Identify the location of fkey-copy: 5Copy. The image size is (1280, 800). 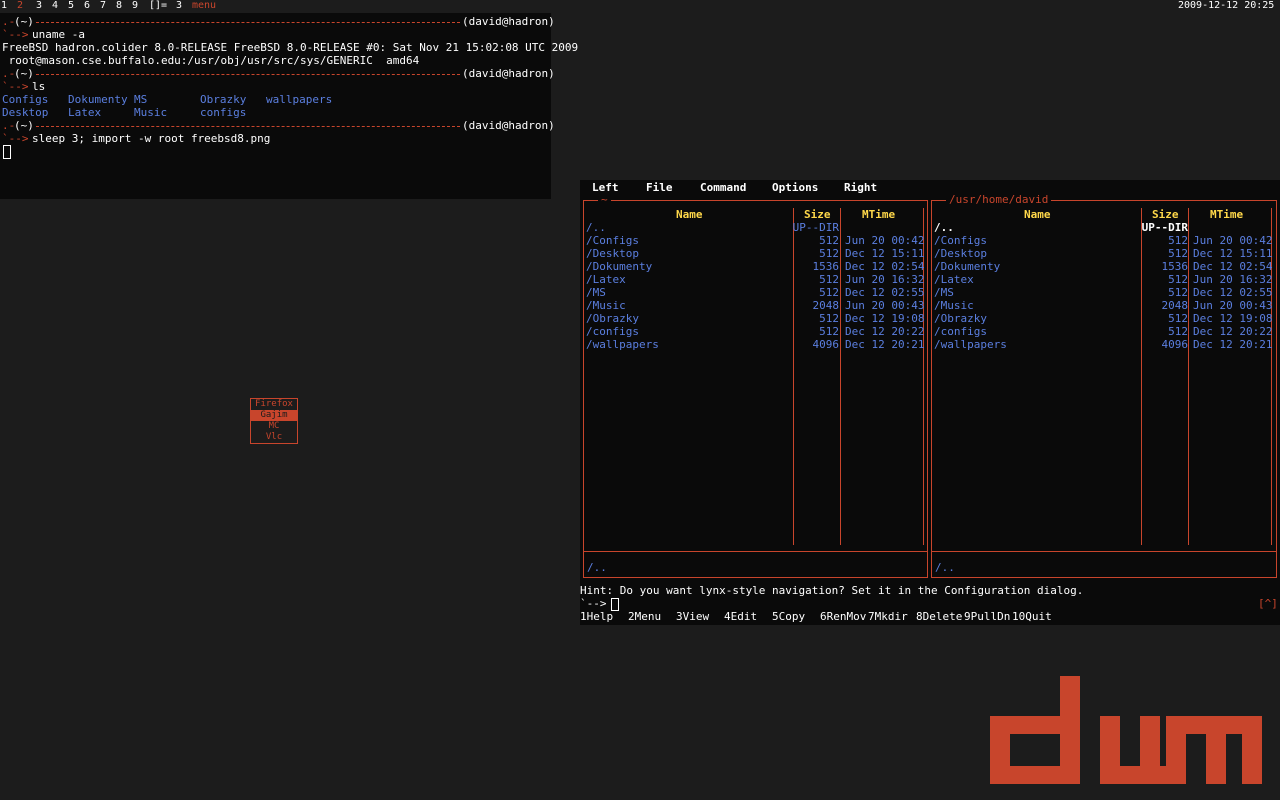
(788, 616).